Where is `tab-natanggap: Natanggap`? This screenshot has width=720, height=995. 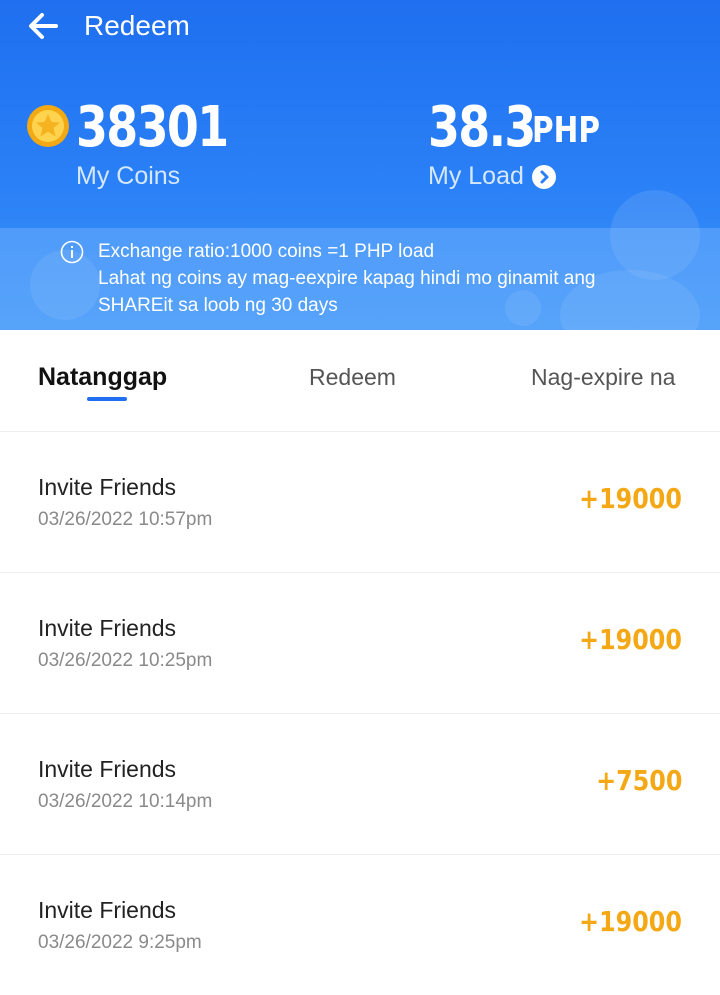
tab-natanggap: Natanggap is located at coordinates (102, 377).